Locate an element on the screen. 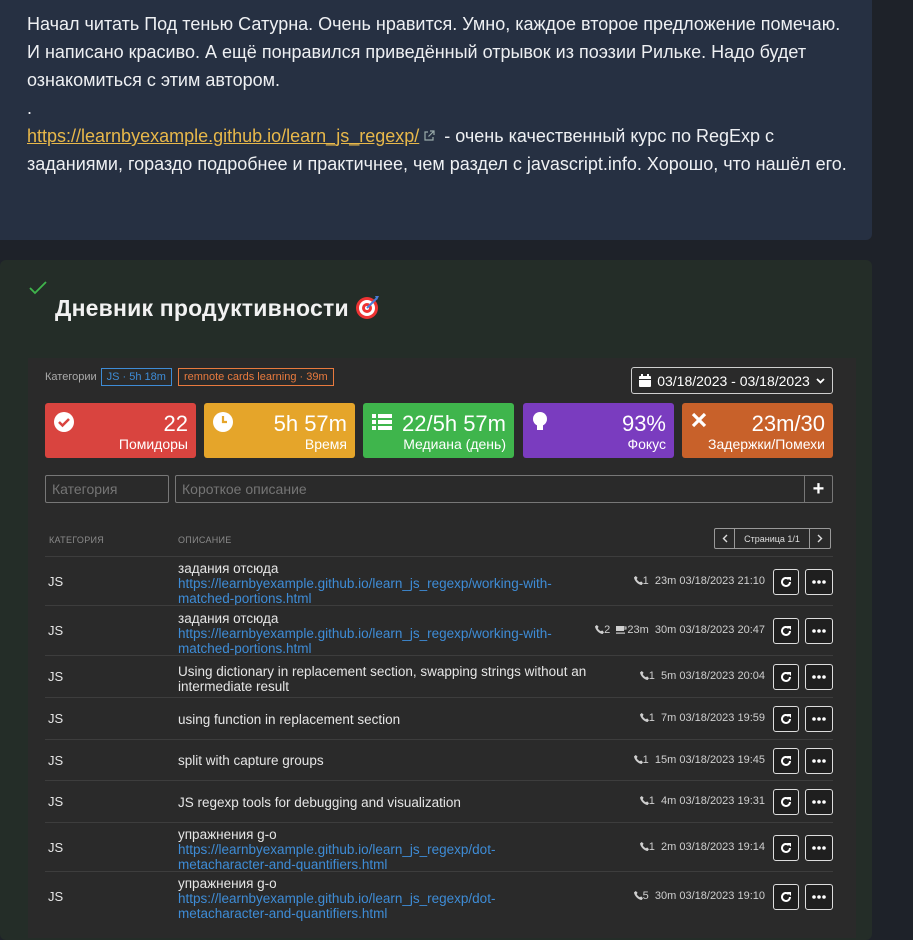 This screenshot has height=940, width=913. check-circle-icon is located at coordinates (64, 422).